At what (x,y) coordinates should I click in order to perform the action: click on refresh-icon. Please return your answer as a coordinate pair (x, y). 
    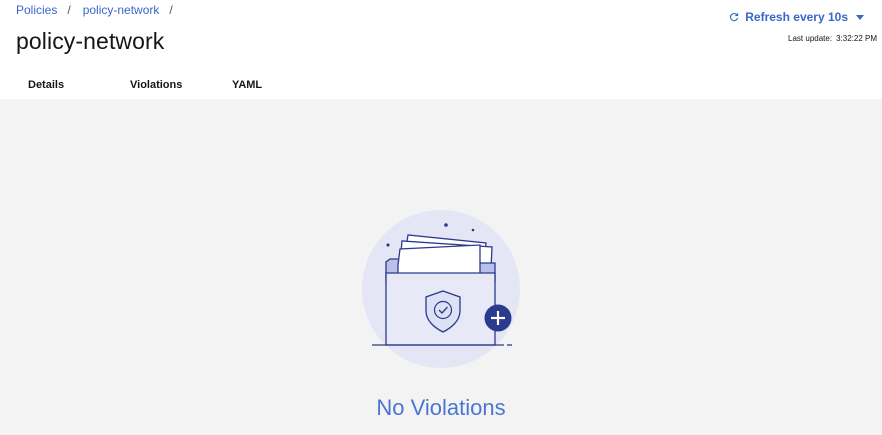
    Looking at the image, I should click on (734, 17).